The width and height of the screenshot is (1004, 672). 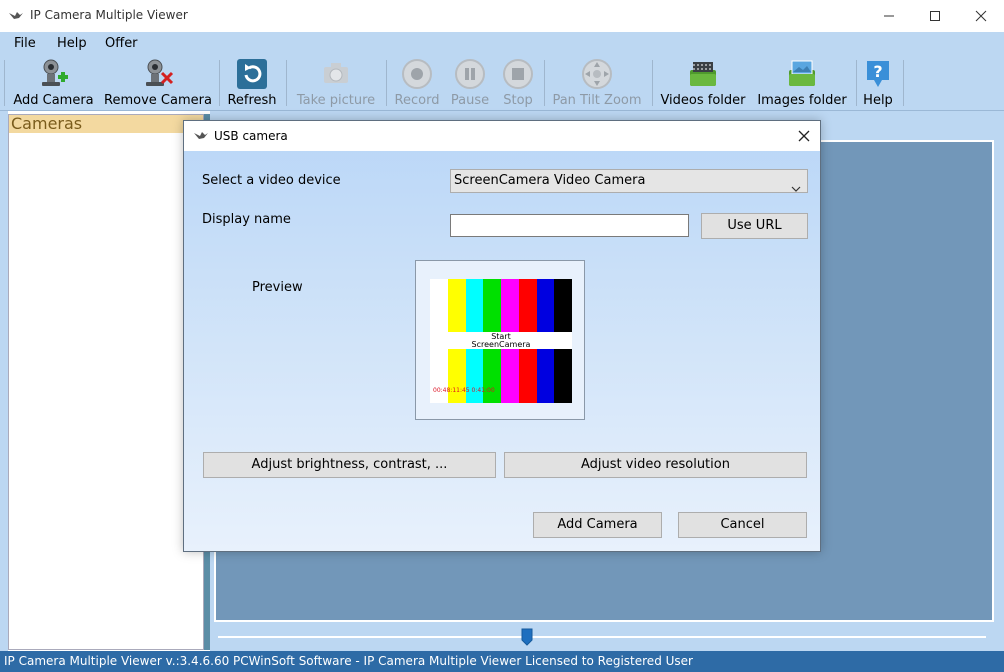 What do you see at coordinates (802, 100) in the screenshot?
I see `images-folder-label: Images folder` at bounding box center [802, 100].